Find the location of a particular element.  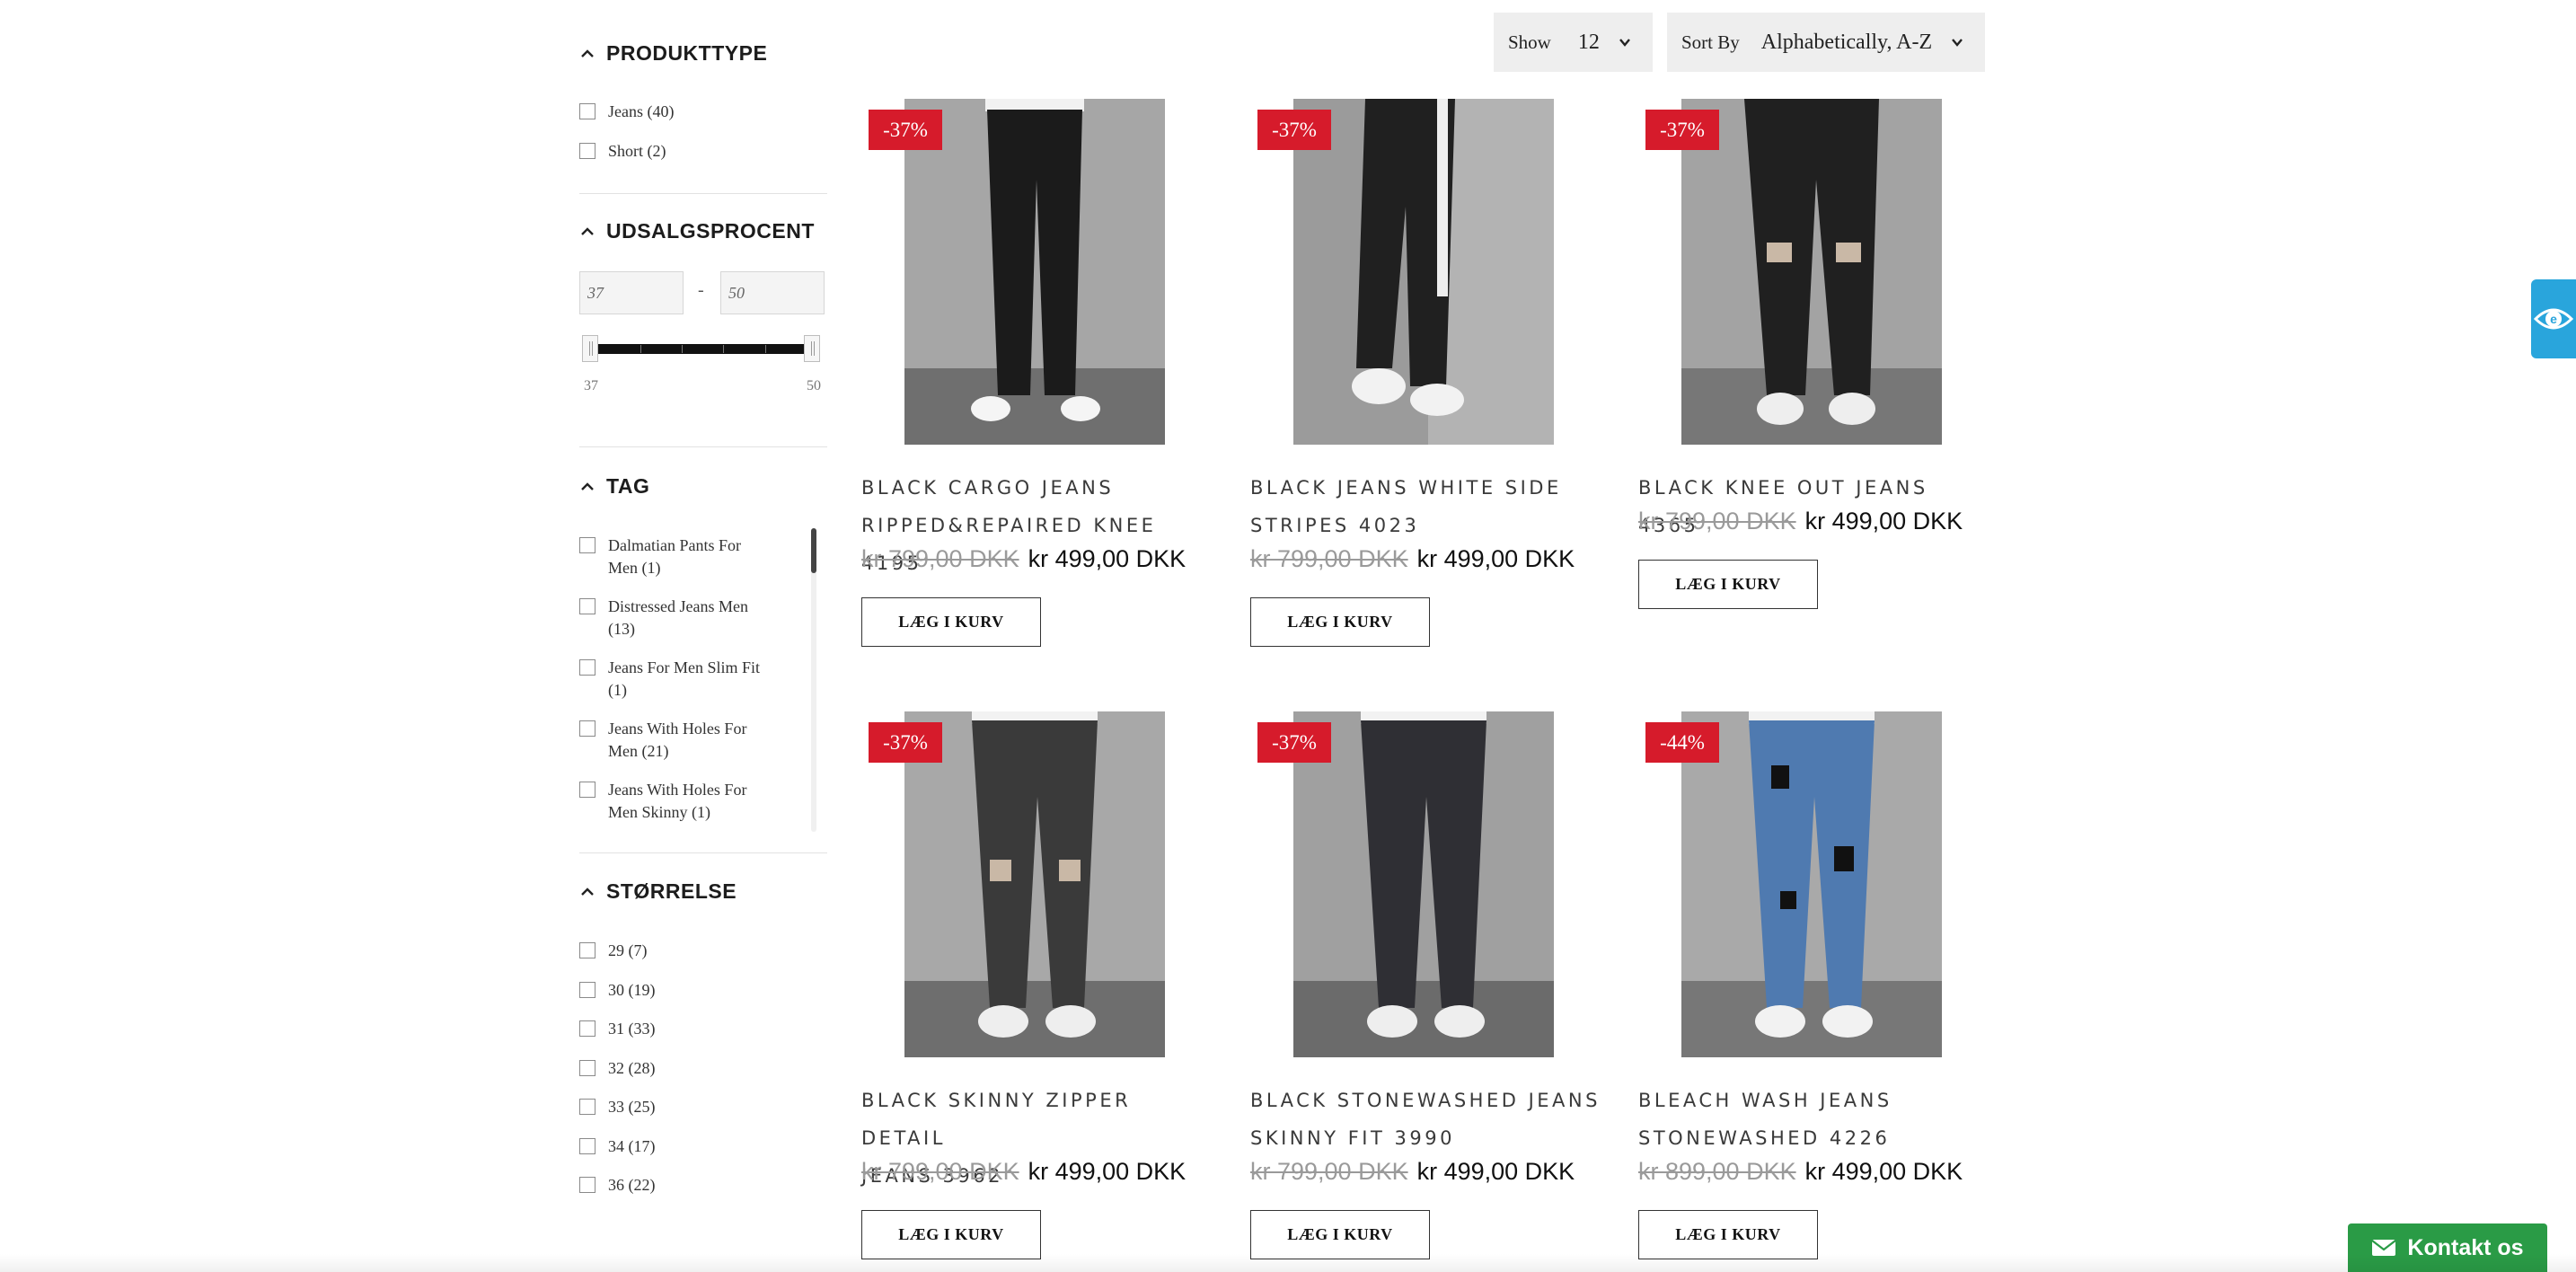

filter-option-tag: Distressed Jeans Men (13) is located at coordinates (663, 618).